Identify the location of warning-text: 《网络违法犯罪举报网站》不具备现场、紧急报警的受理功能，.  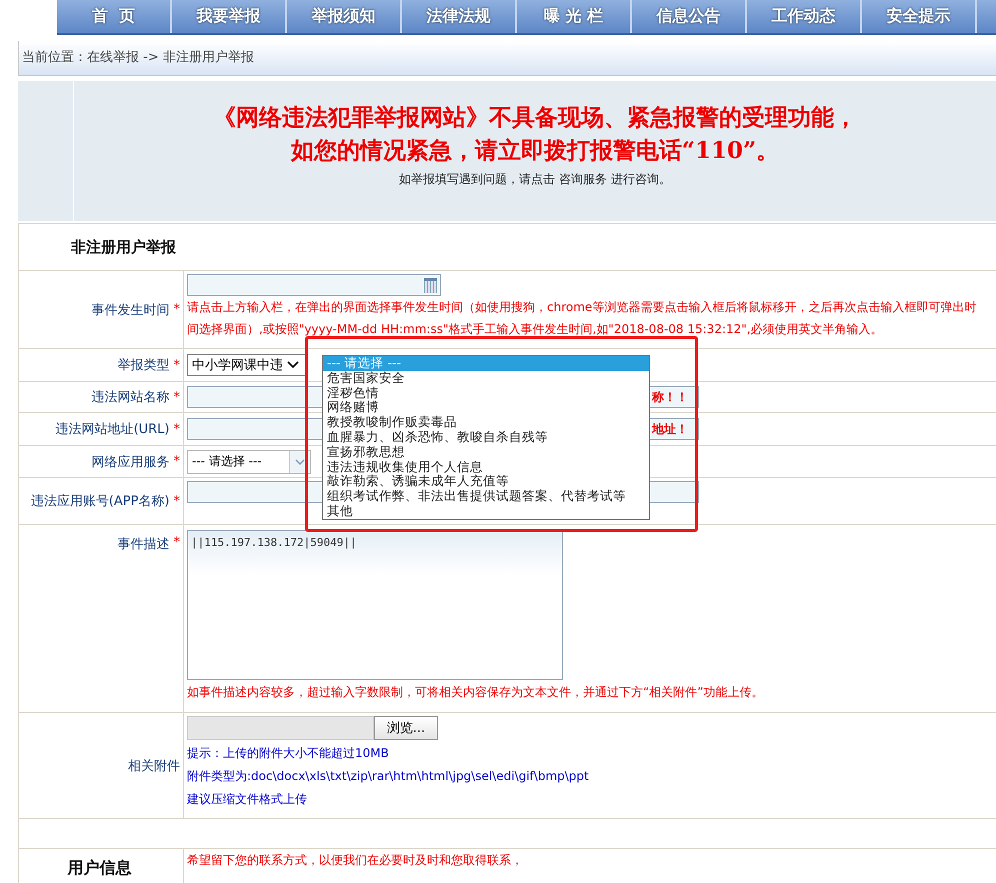
(535, 118).